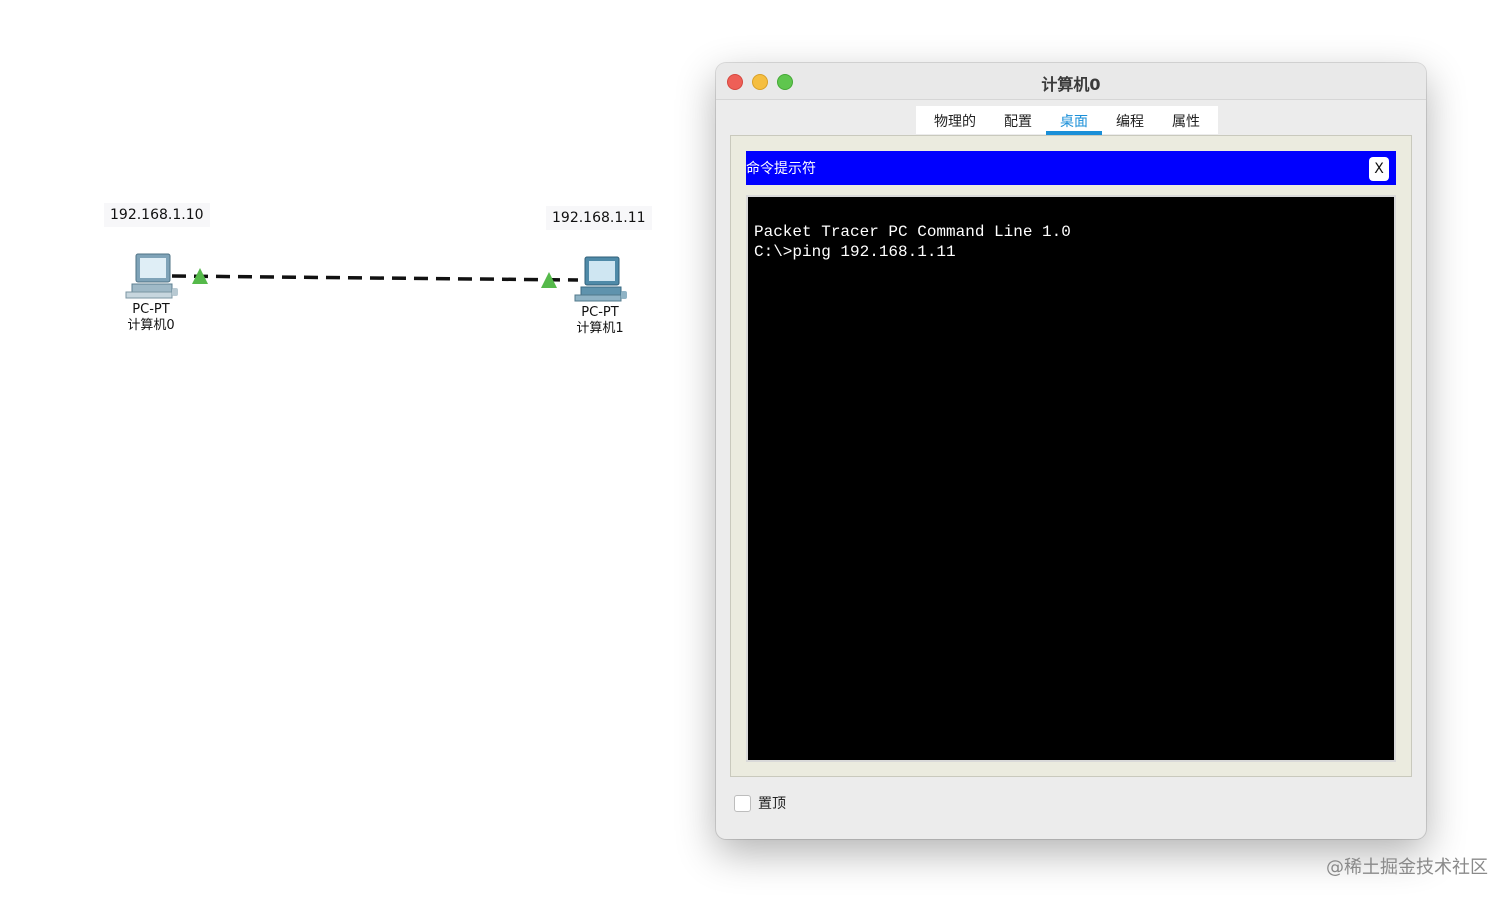 The image size is (1512, 900). What do you see at coordinates (599, 218) in the screenshot?
I see `ip-label-pc1: 192.168.1.11` at bounding box center [599, 218].